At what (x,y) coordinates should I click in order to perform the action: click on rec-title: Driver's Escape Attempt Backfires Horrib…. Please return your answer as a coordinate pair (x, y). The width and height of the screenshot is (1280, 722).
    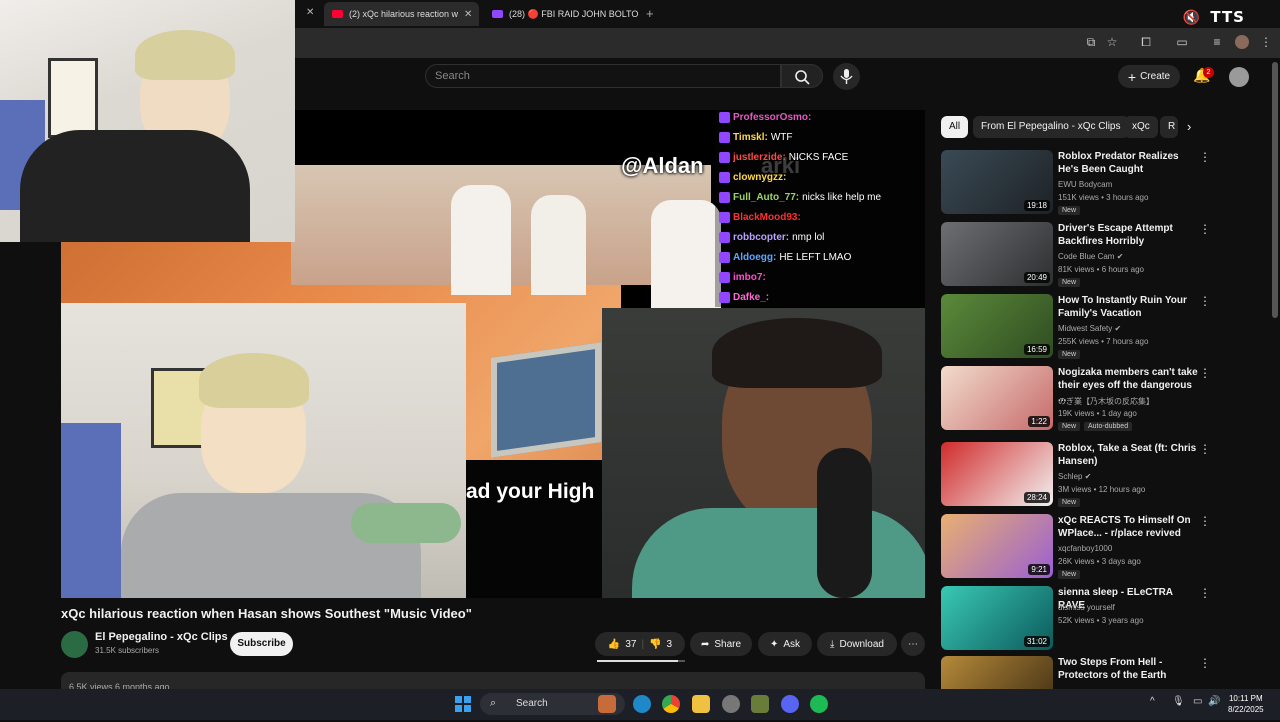
    Looking at the image, I should click on (1128, 235).